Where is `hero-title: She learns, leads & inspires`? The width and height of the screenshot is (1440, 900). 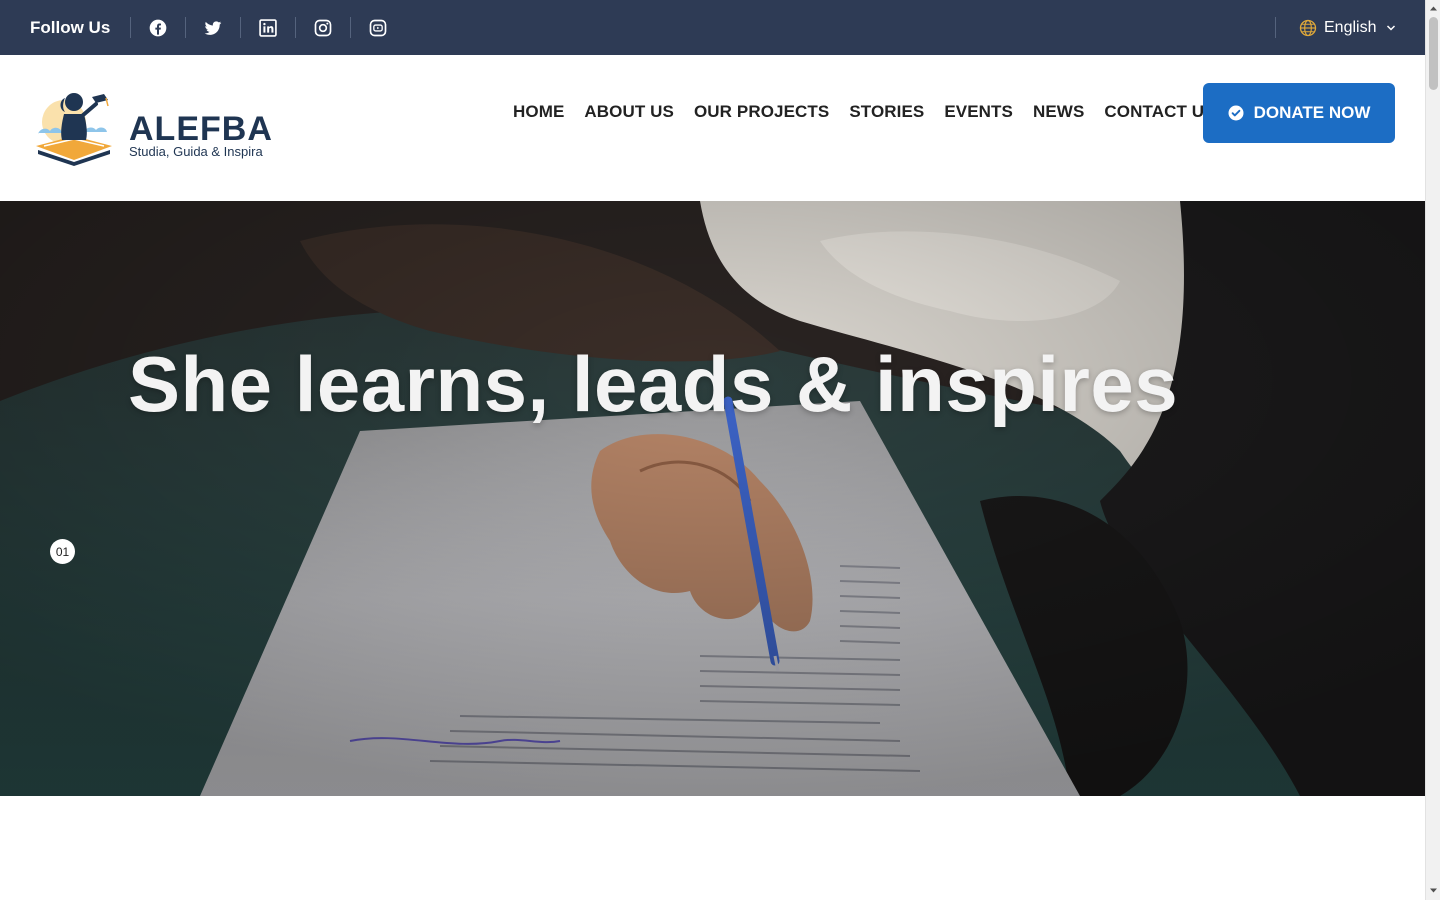 hero-title: She learns, leads & inspires is located at coordinates (653, 384).